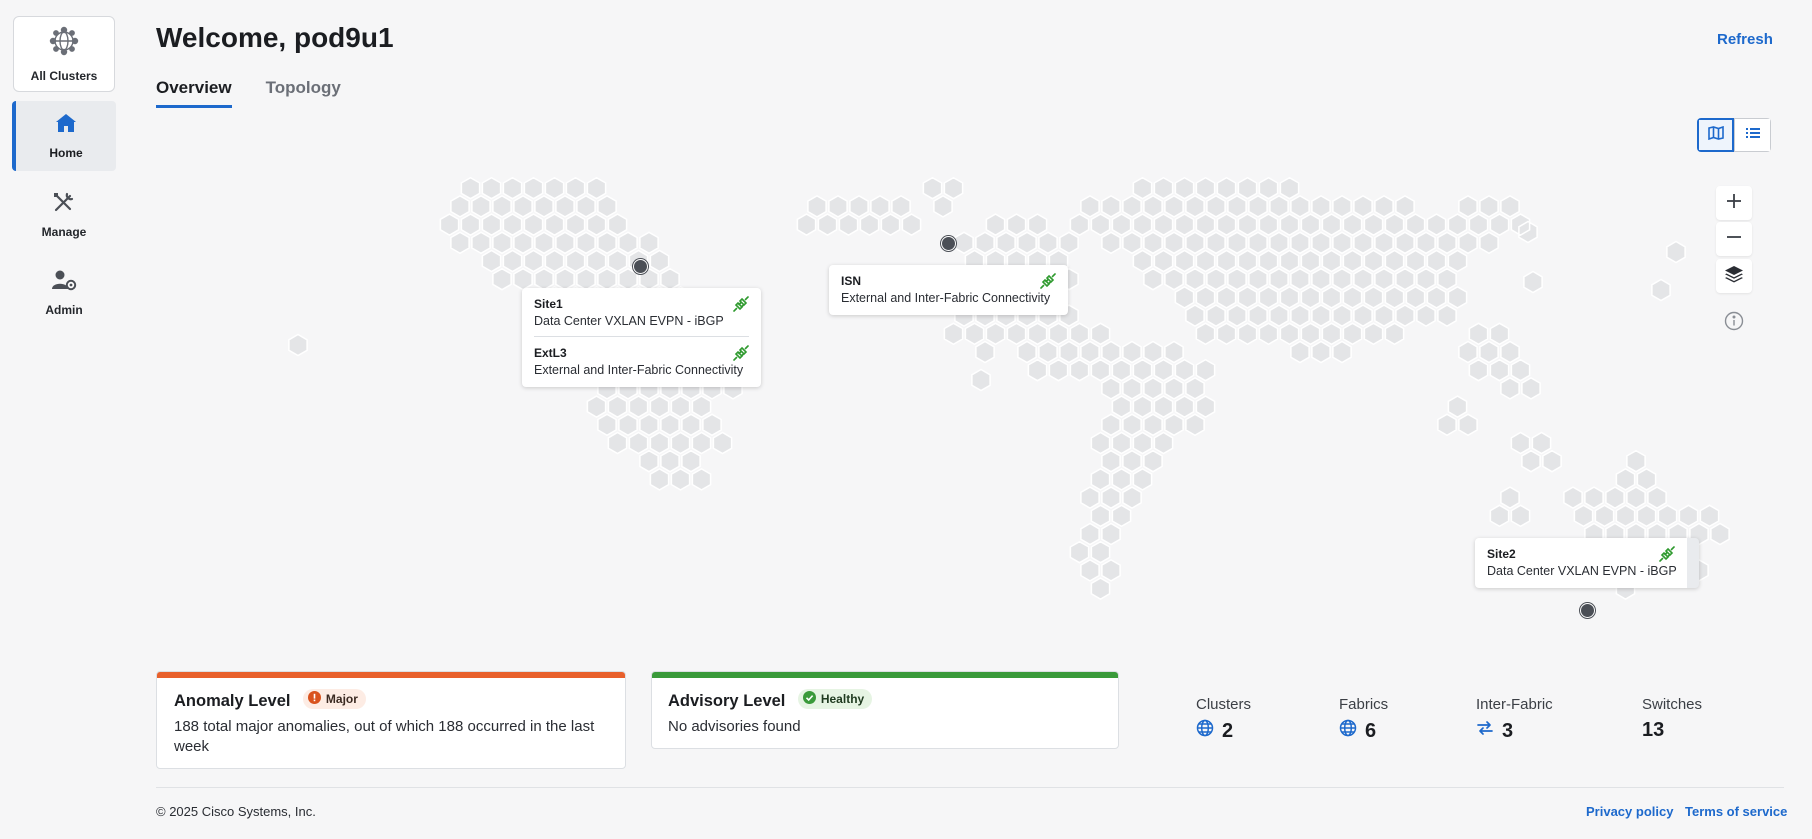  I want to click on callout-entry: Site2 Data Center VXLAN EVPN - iBGP, so click(1582, 563).